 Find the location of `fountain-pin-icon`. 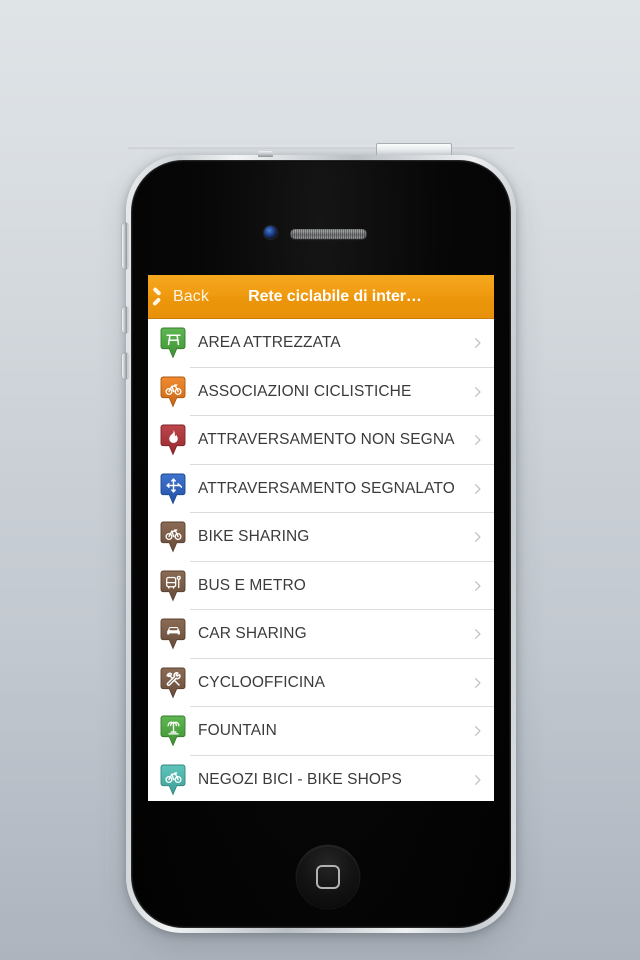

fountain-pin-icon is located at coordinates (173, 731).